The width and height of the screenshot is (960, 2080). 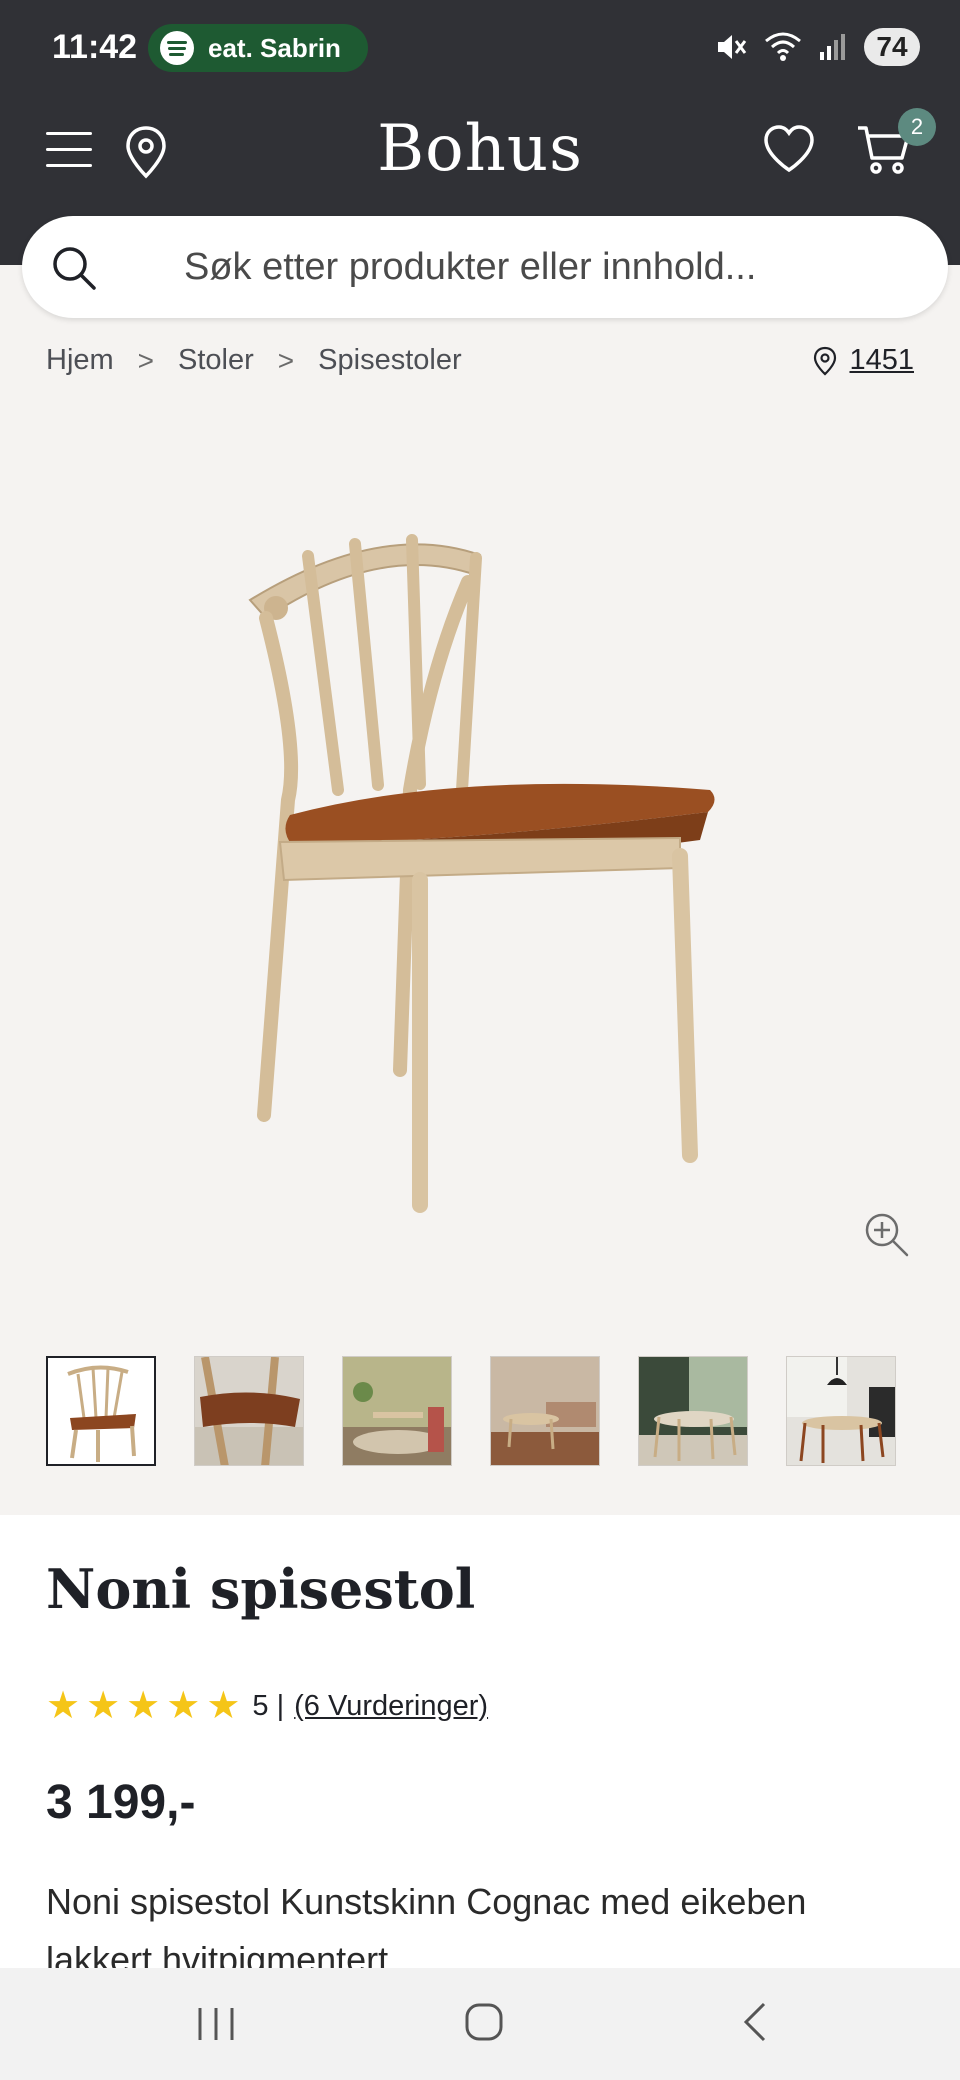 I want to click on breadcrumb: Hjem > Stoler > Spisestoler, so click(x=254, y=360).